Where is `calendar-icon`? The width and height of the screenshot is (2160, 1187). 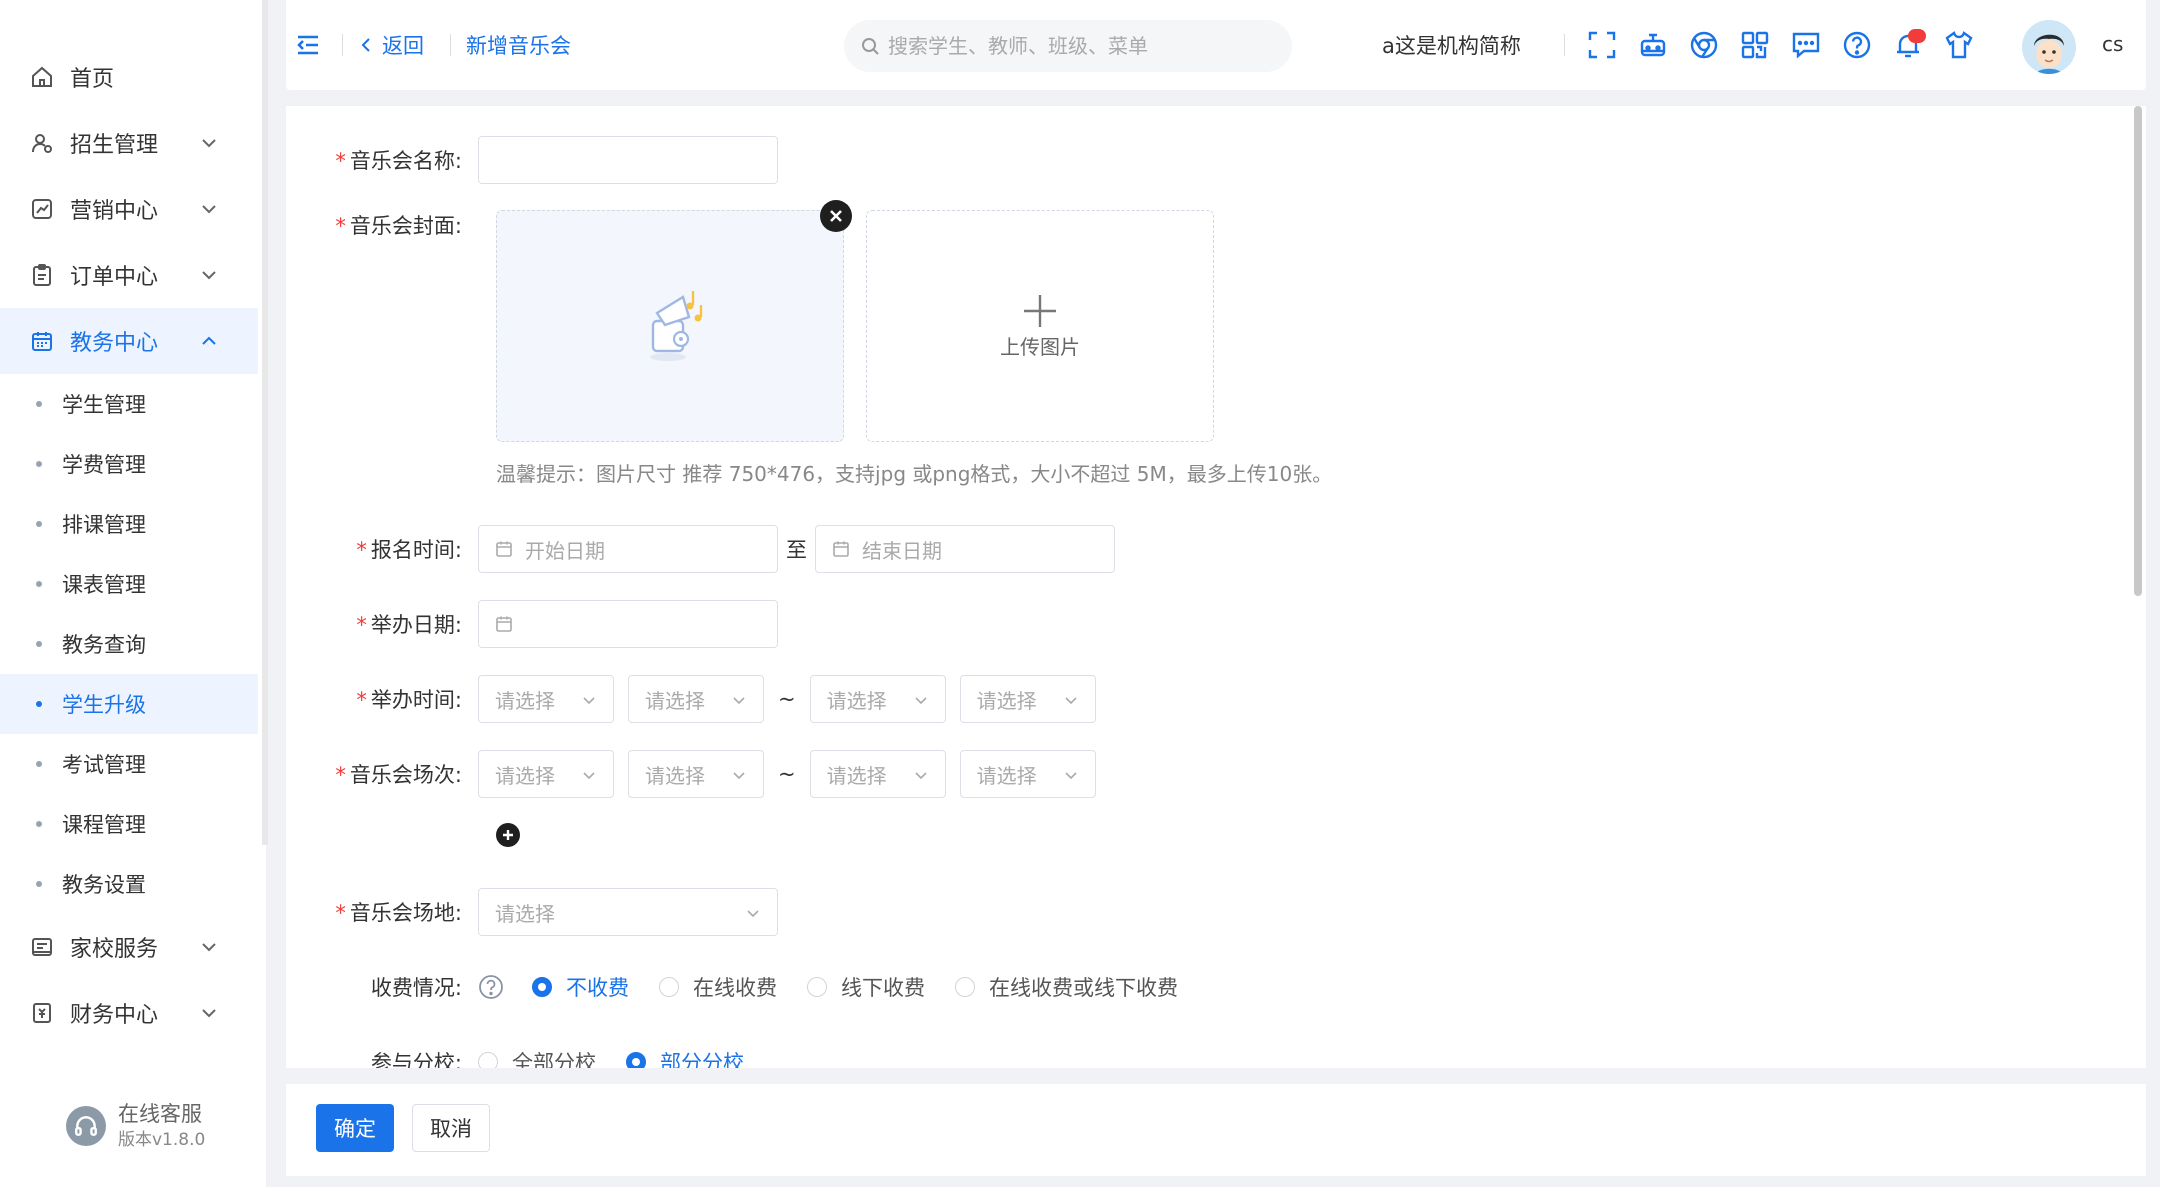
calendar-icon is located at coordinates (504, 549).